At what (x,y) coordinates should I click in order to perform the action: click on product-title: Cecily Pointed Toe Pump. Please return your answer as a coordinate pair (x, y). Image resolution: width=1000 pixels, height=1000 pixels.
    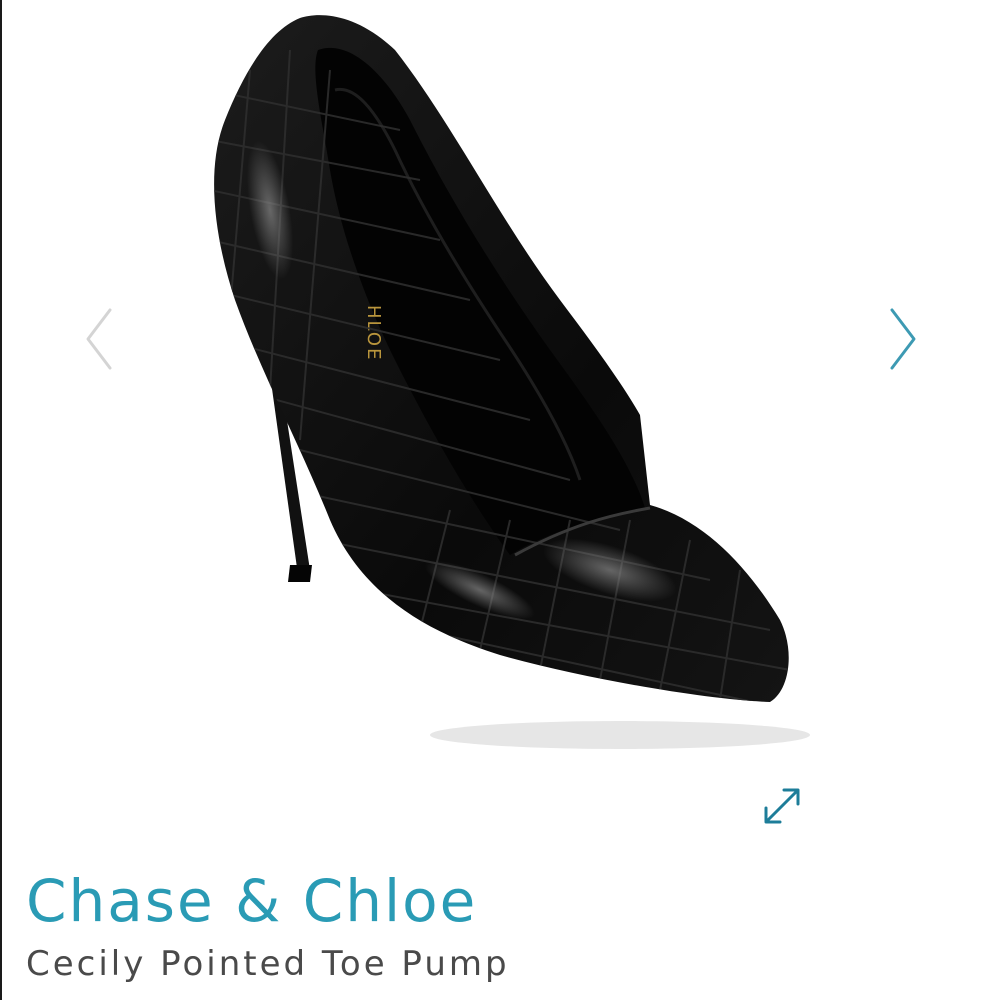
    Looking at the image, I should click on (268, 964).